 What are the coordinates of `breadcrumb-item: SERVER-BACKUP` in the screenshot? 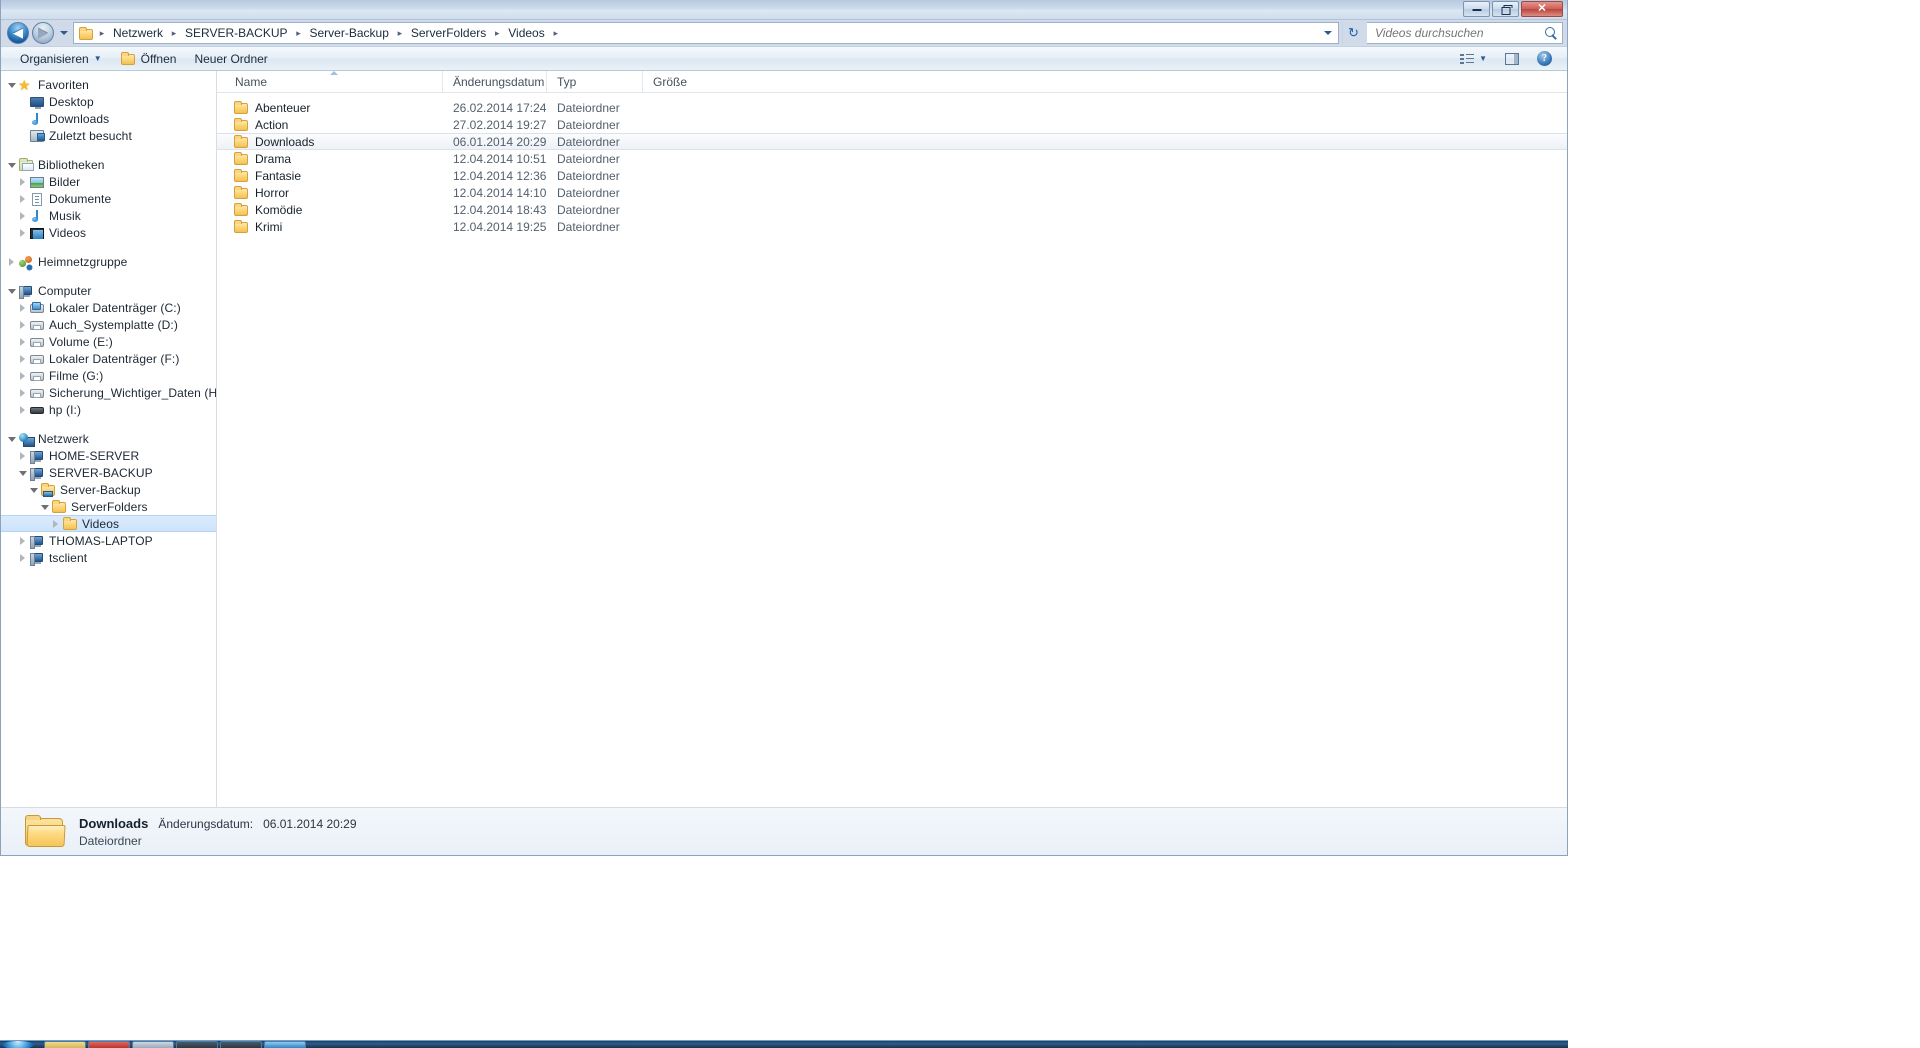 It's located at (236, 33).